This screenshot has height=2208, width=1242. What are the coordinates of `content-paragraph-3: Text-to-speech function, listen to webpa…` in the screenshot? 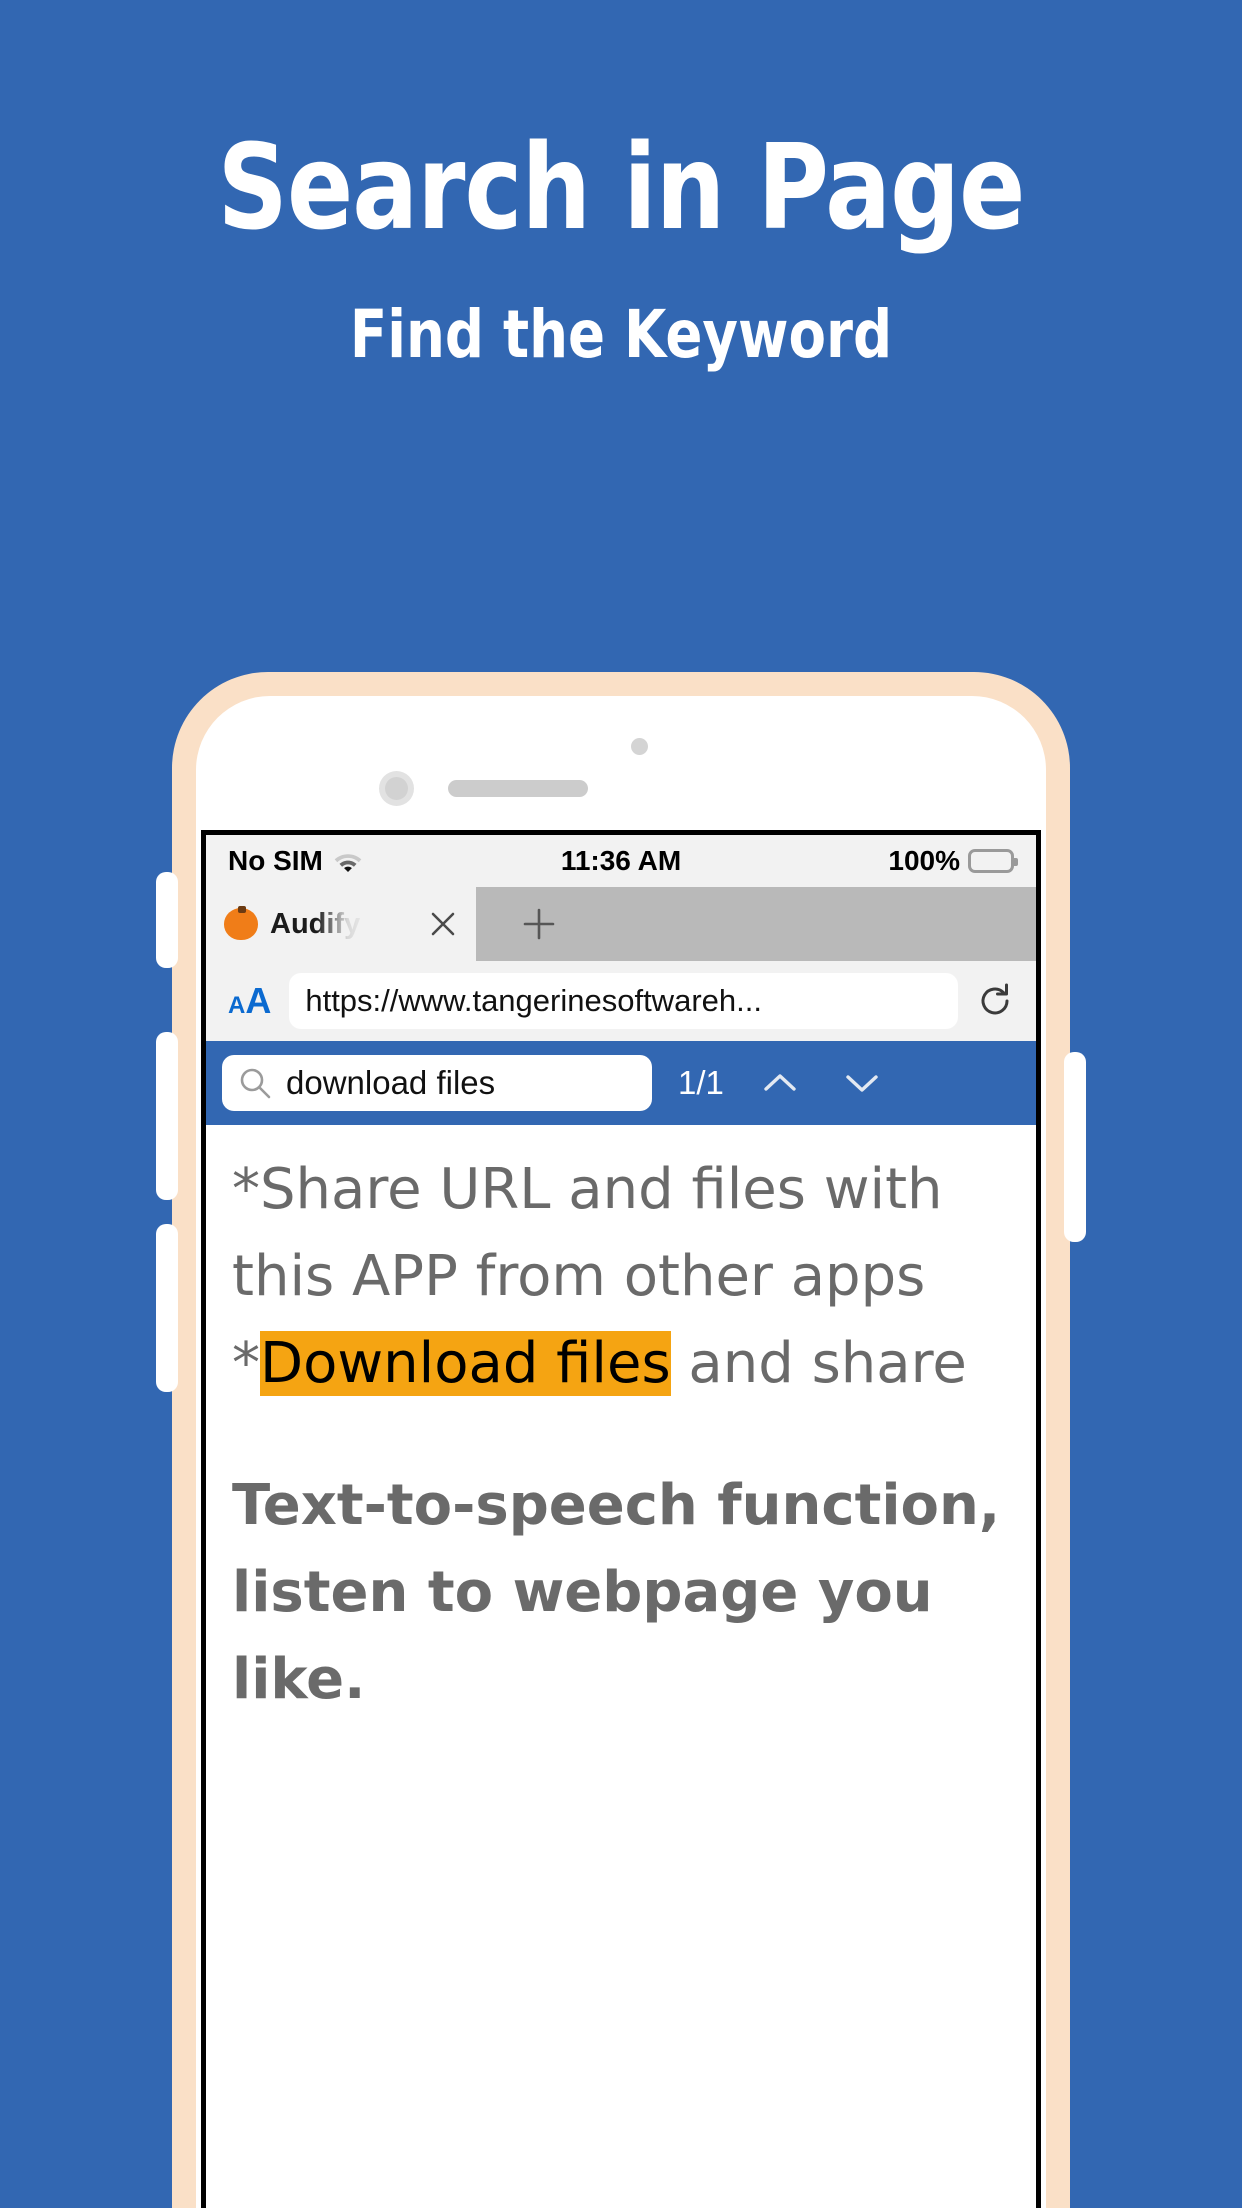 It's located at (616, 1592).